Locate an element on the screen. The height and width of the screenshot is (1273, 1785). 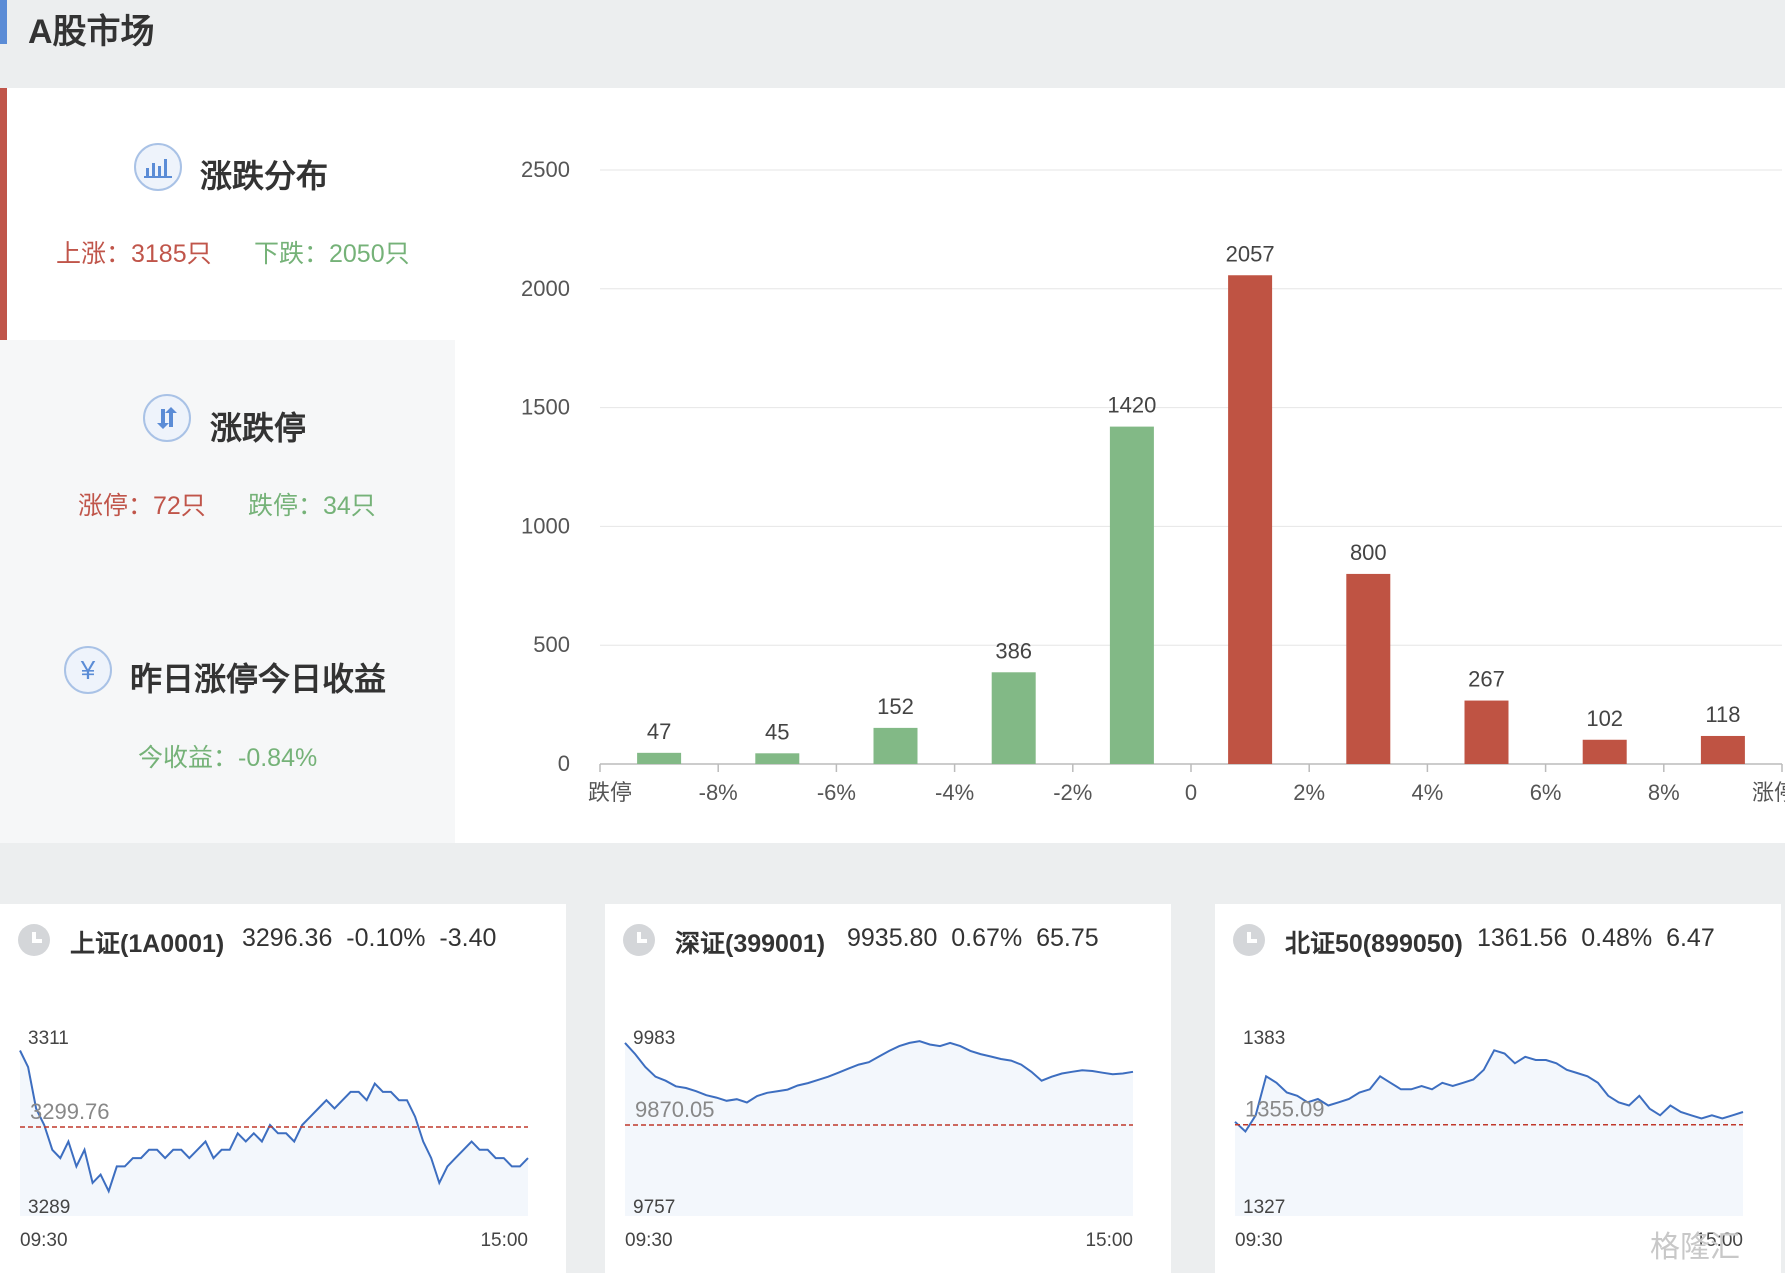
section-header: A股市场 is located at coordinates (892, 44).